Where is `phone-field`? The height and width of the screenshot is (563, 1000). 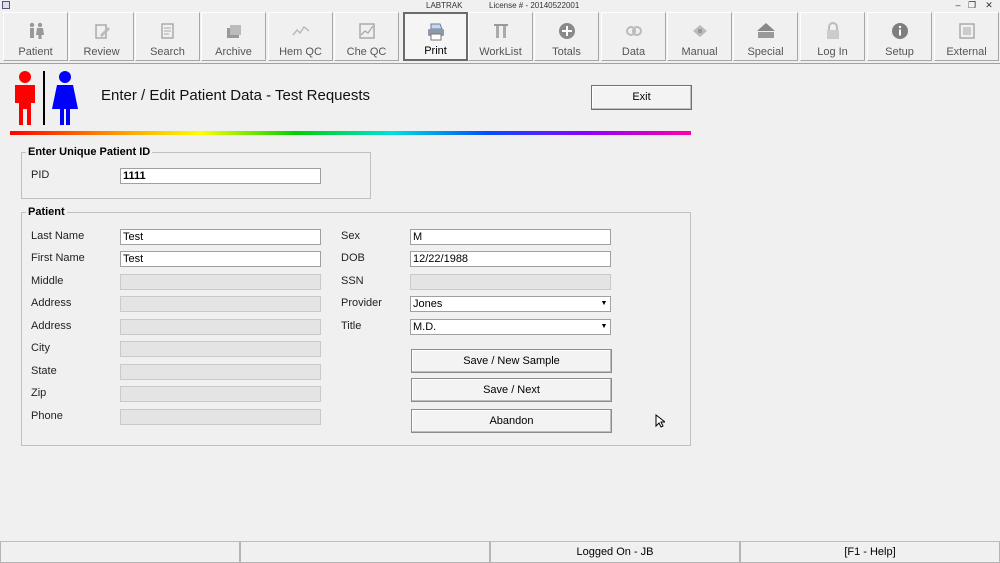 phone-field is located at coordinates (220, 417).